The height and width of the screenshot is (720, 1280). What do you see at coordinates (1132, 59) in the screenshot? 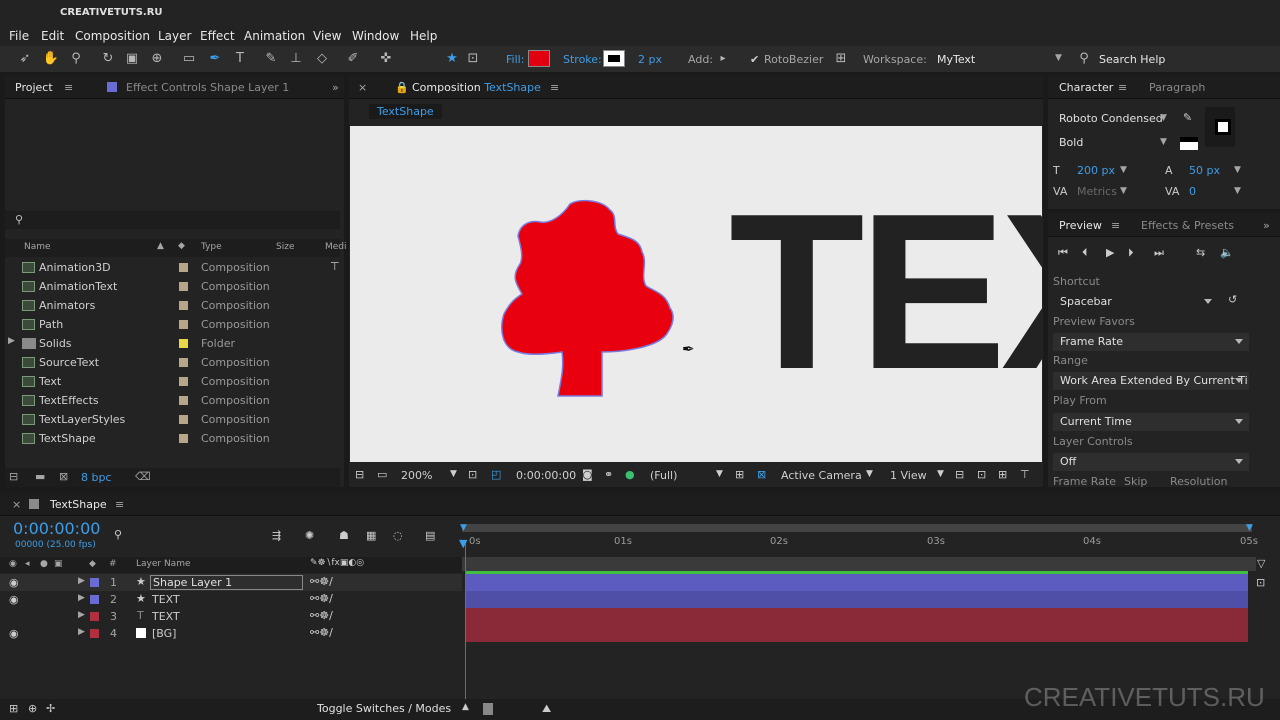
I see `search-help-input: Search Help` at bounding box center [1132, 59].